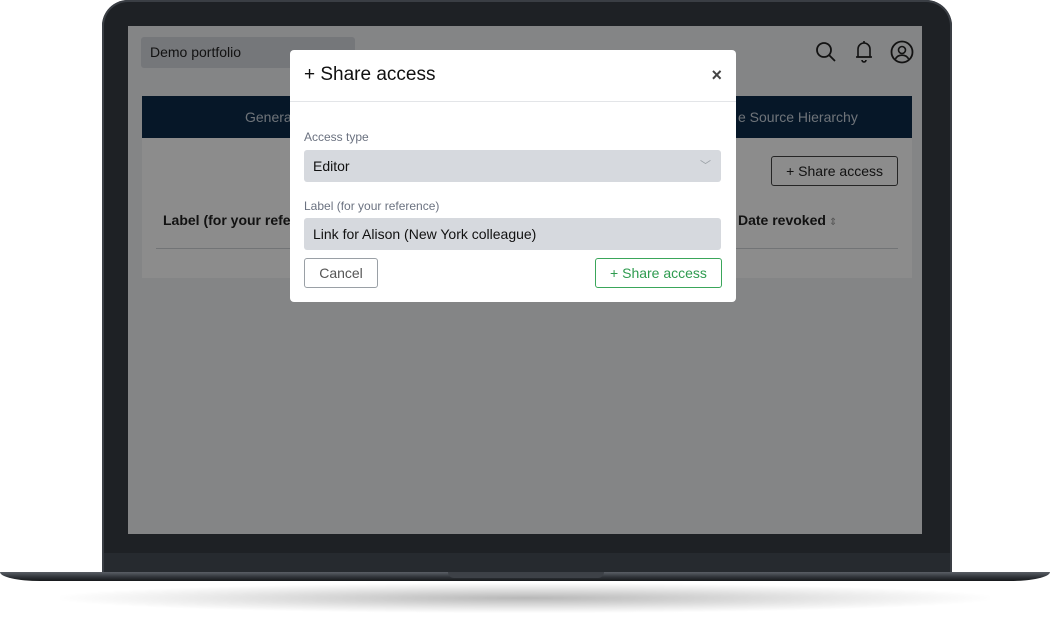 The image size is (1050, 637). What do you see at coordinates (336, 137) in the screenshot?
I see `access-type-label: Access type` at bounding box center [336, 137].